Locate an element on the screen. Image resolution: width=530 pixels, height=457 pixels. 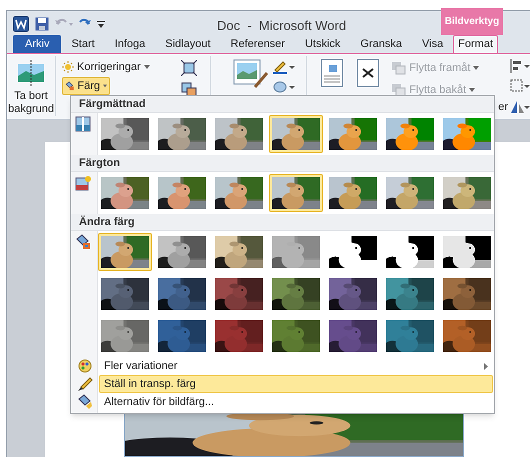
landscape-icon is located at coordinates (31, 73).